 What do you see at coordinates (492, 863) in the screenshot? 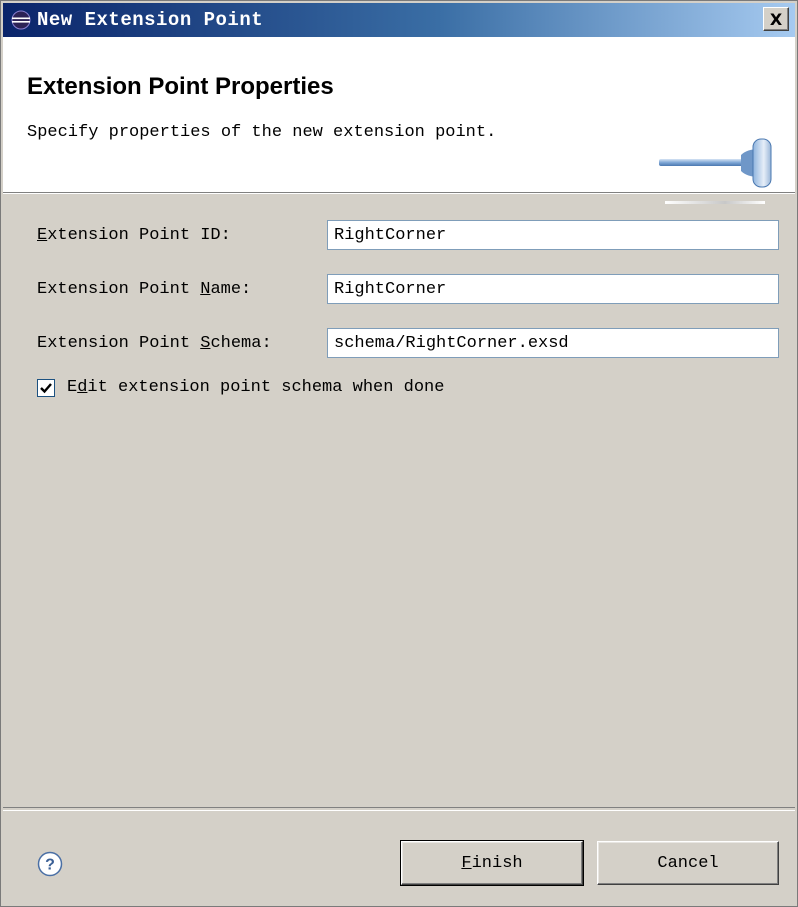
I see `finish-button: Finish` at bounding box center [492, 863].